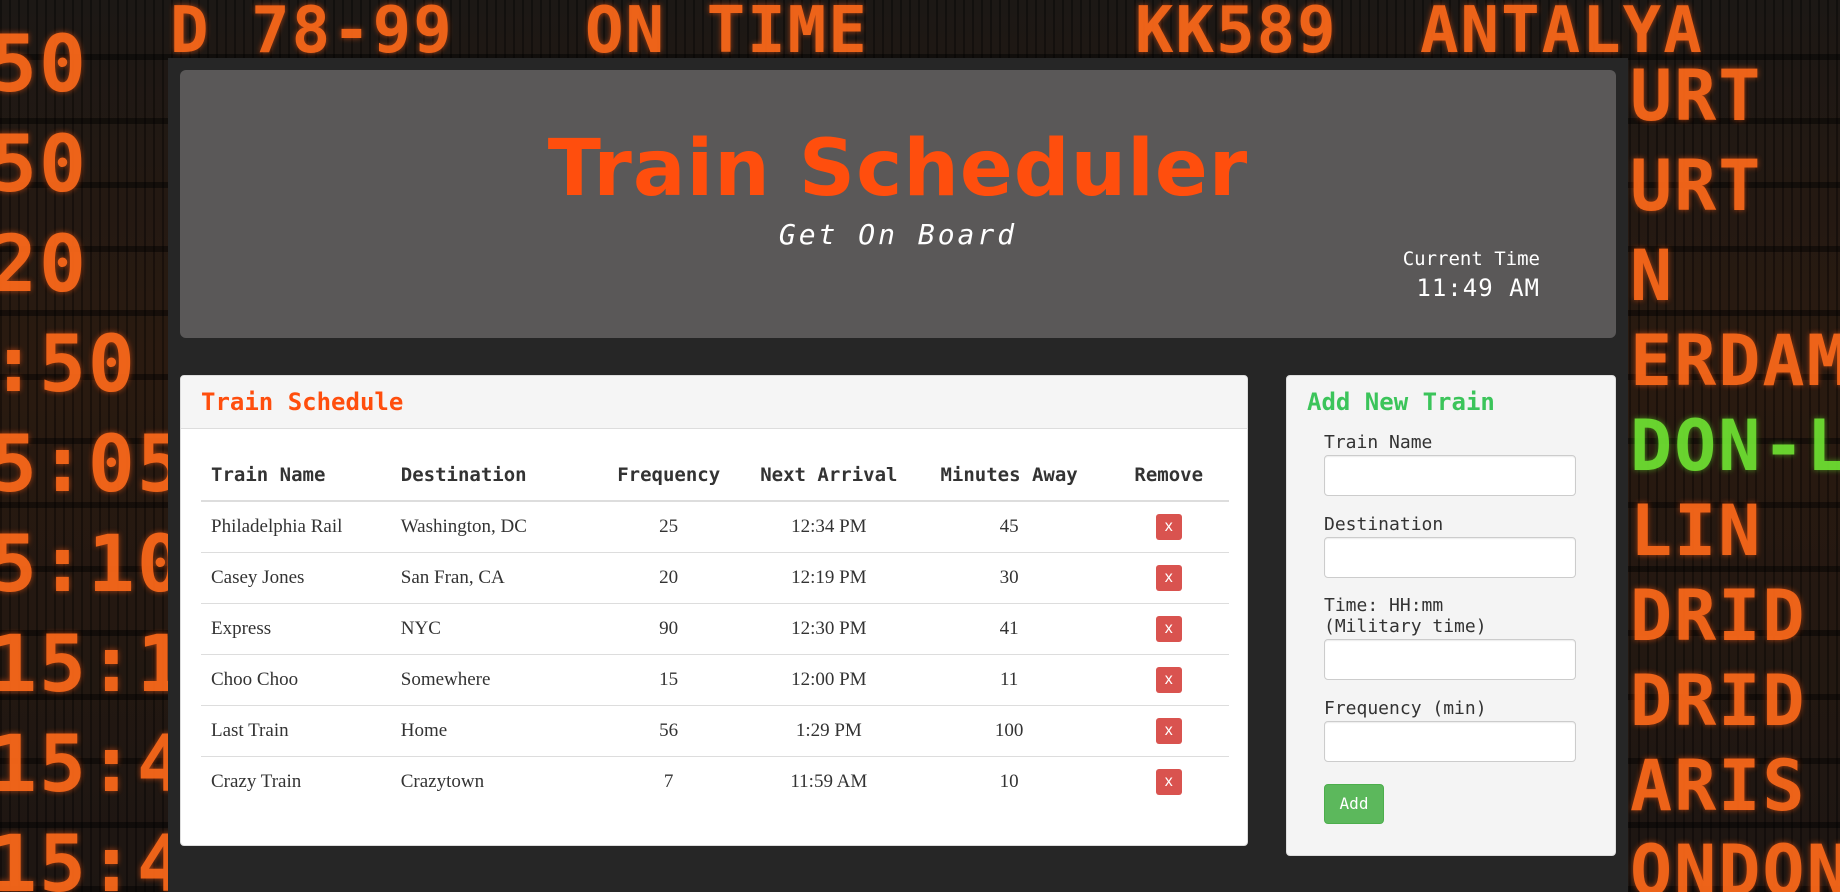  I want to click on train-name-label: Train Name, so click(1378, 442).